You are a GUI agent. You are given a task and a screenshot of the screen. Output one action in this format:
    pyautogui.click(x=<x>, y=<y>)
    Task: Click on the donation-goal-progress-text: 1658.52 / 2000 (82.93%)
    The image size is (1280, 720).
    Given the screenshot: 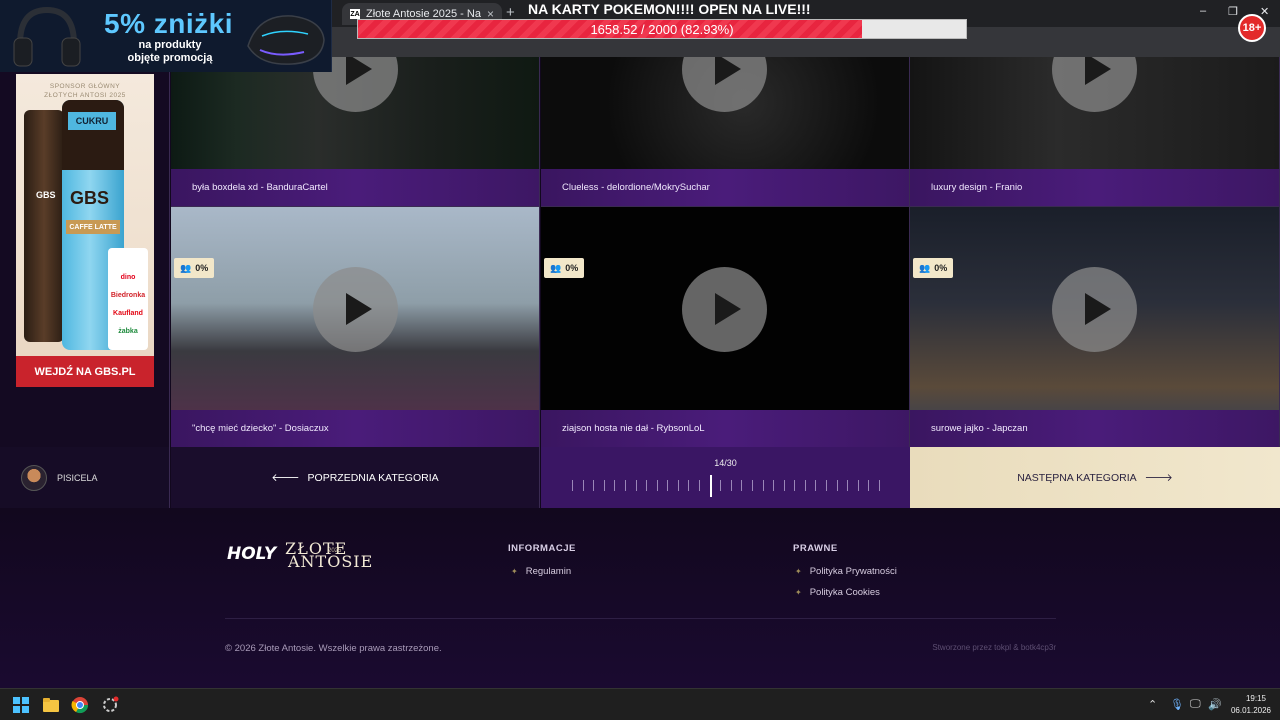 What is the action you would take?
    pyautogui.click(x=662, y=29)
    